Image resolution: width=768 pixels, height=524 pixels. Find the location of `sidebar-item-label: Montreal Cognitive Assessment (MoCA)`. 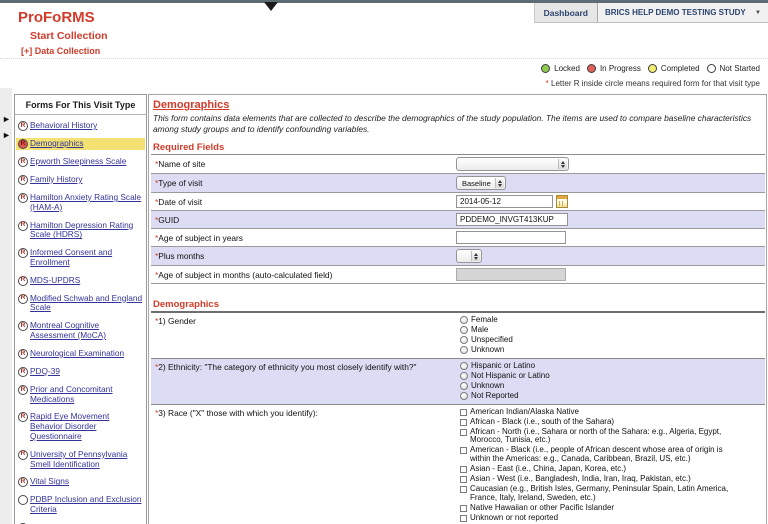

sidebar-item-label: Montreal Cognitive Assessment (MoCA) is located at coordinates (87, 330).